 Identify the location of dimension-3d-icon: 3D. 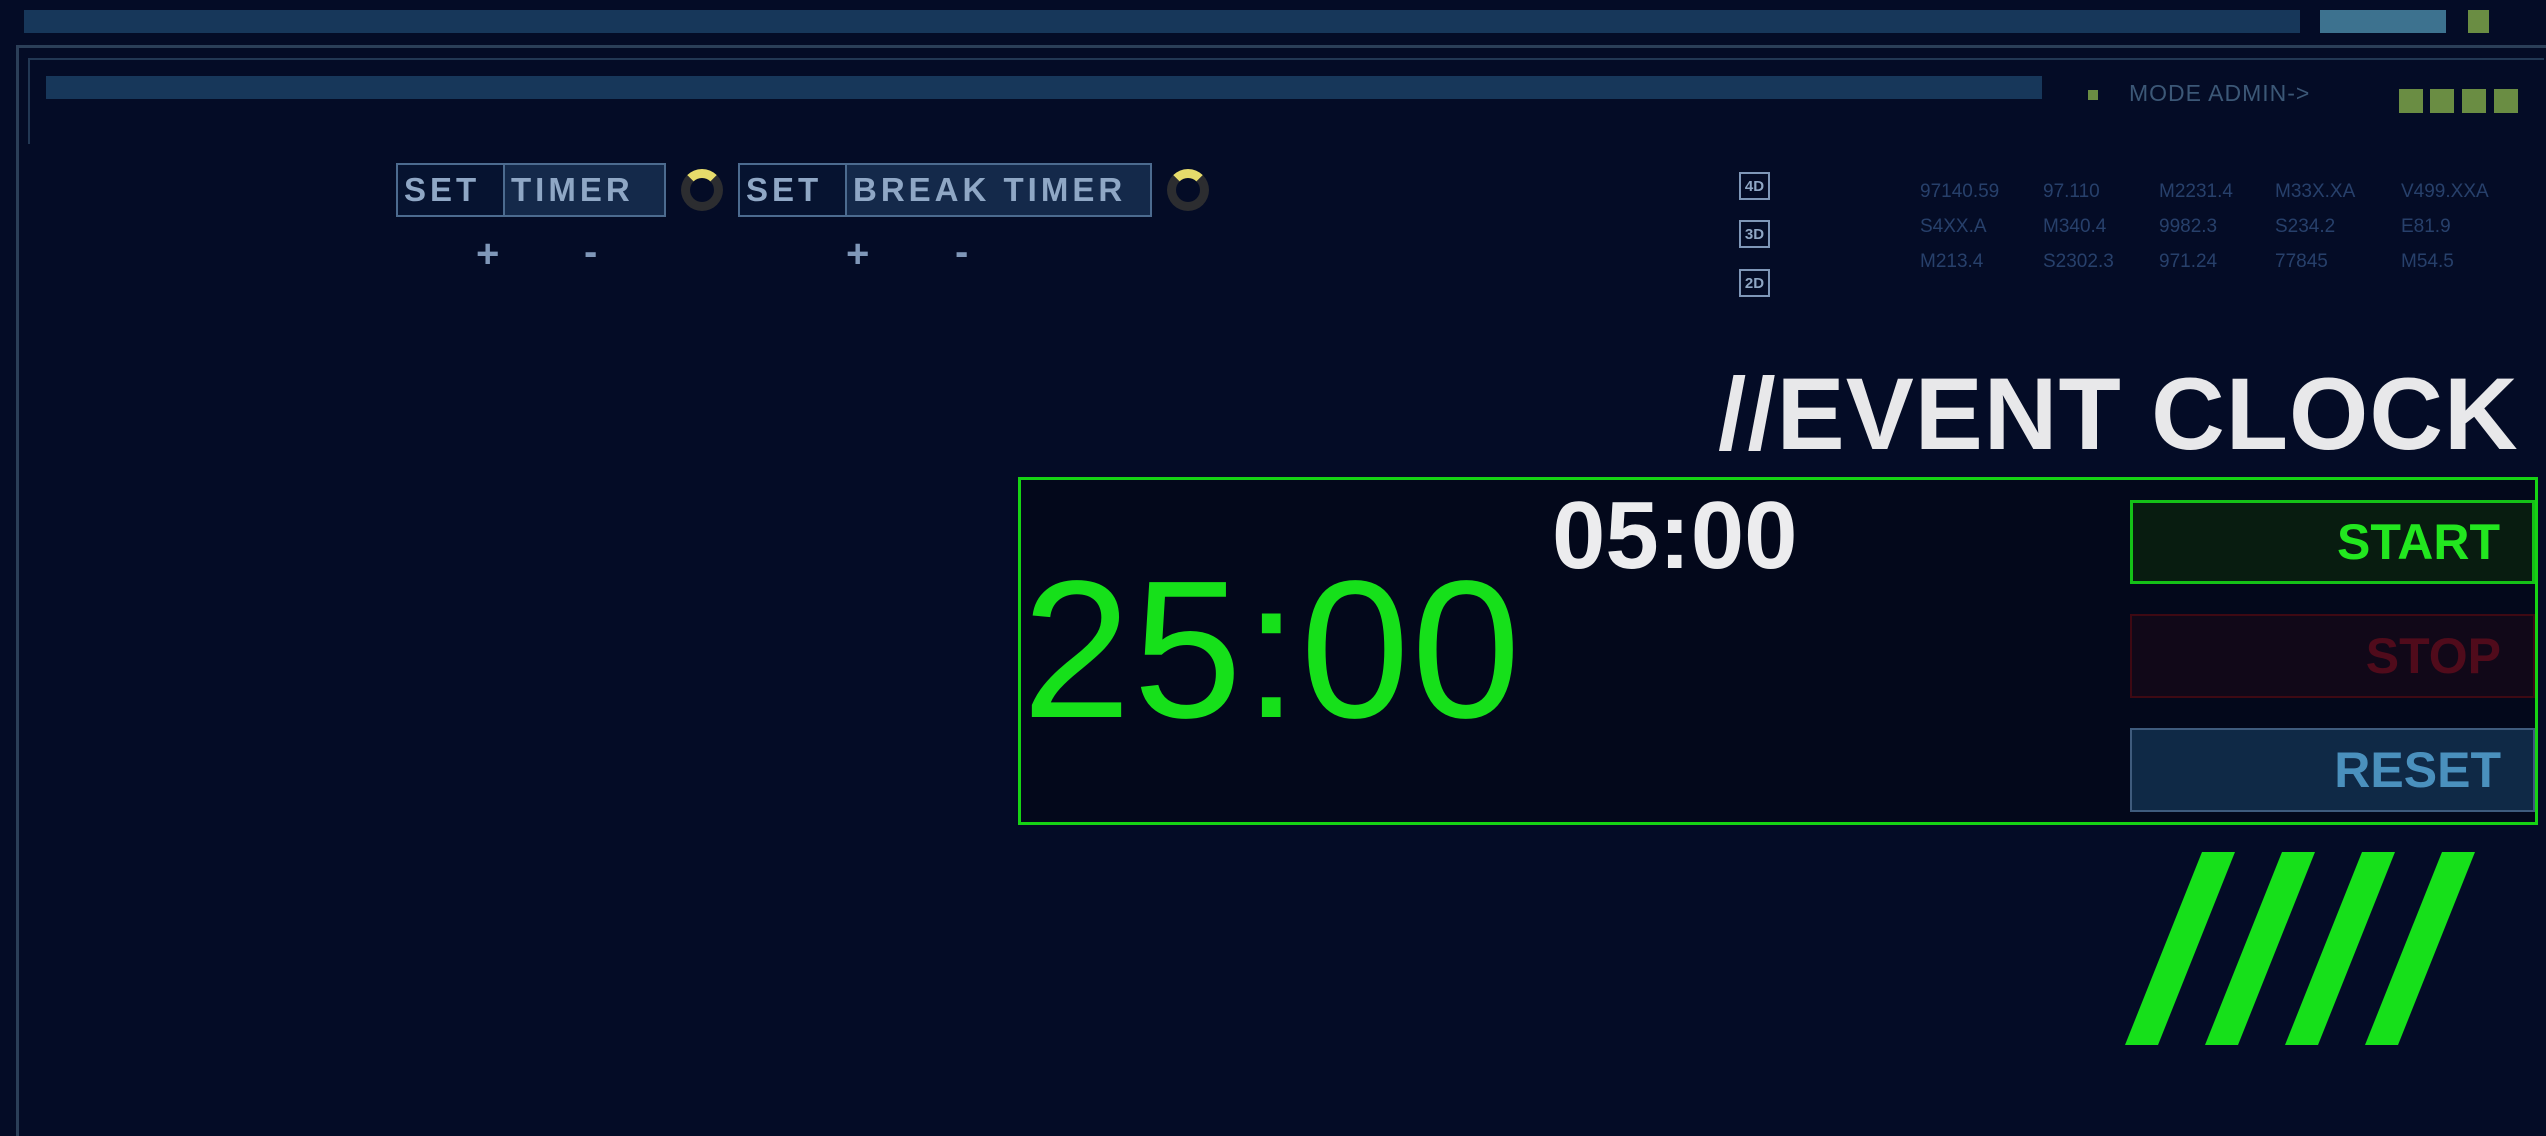
(1754, 234).